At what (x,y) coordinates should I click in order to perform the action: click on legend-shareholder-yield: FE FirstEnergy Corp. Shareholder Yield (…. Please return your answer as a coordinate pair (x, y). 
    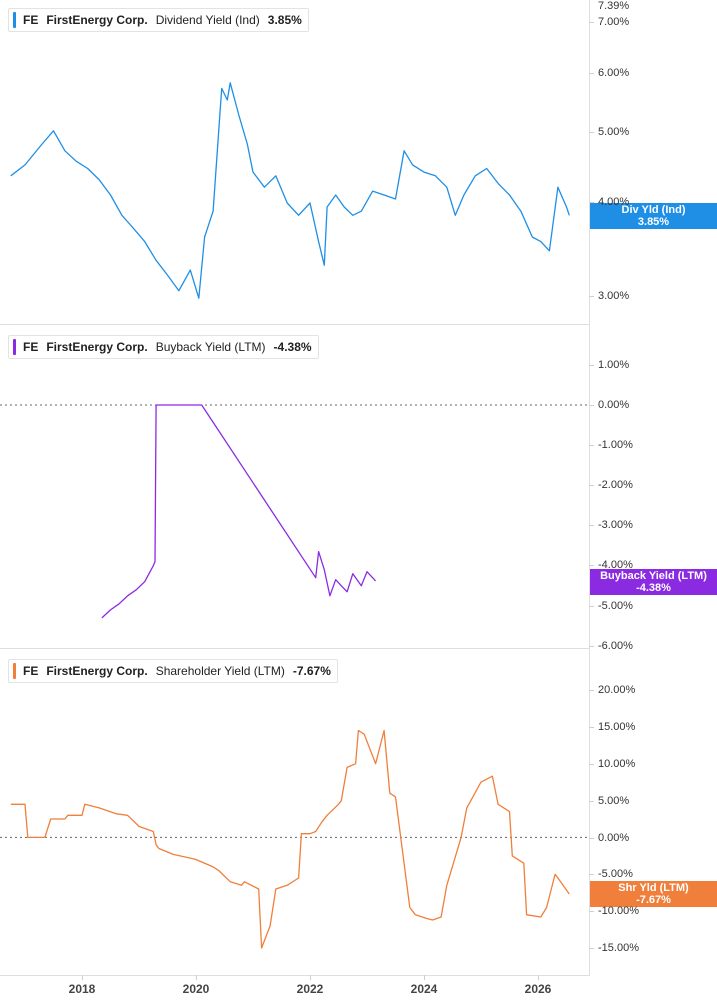
    Looking at the image, I should click on (173, 671).